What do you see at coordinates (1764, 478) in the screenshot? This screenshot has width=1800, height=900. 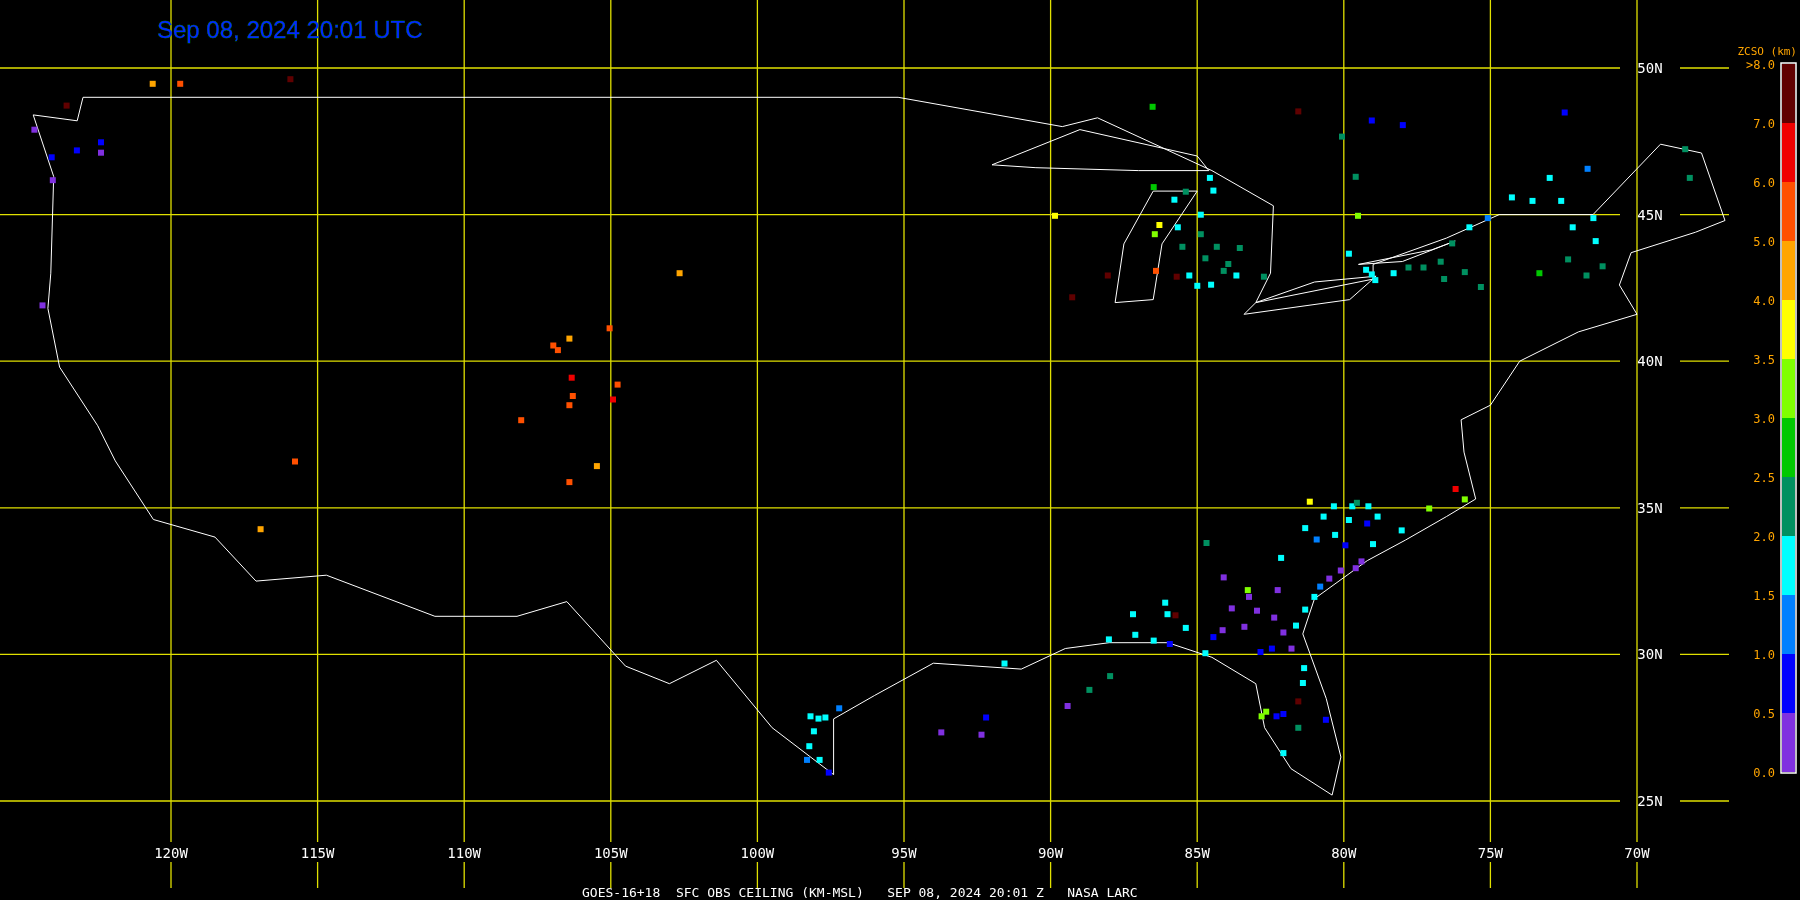 I see `legend-tick-label: 2.5` at bounding box center [1764, 478].